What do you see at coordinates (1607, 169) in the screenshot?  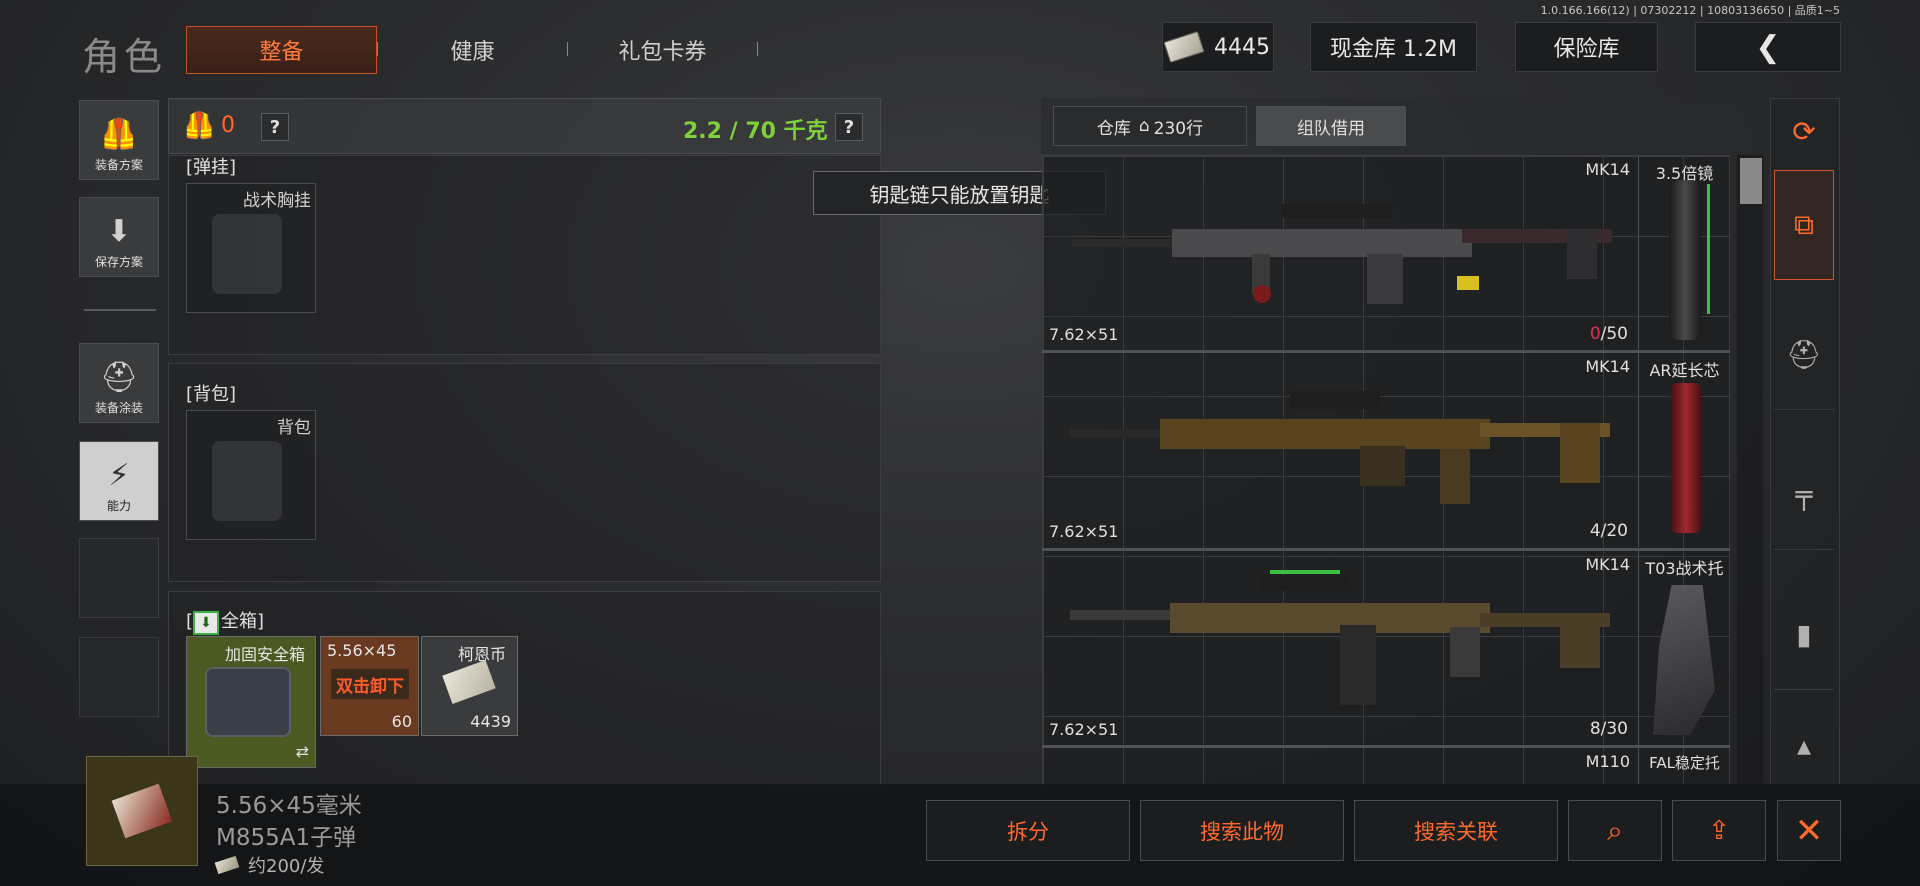 I see `weapon-name: MK14` at bounding box center [1607, 169].